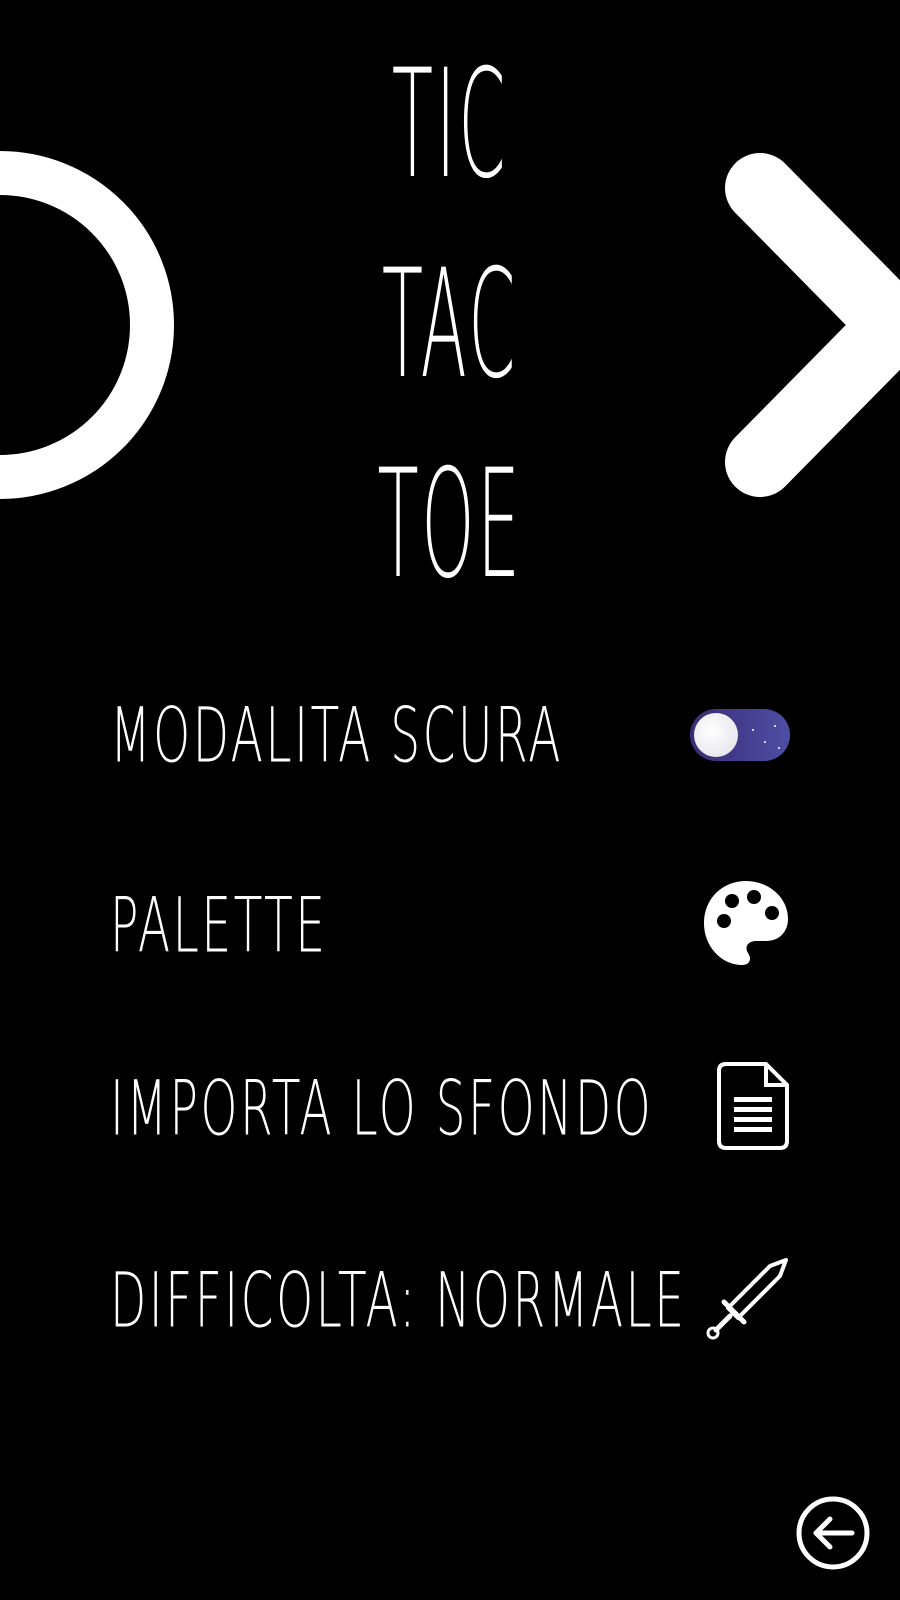 This screenshot has height=1600, width=900. I want to click on setting-dark-mode: MODALITA SCURA, so click(450, 735).